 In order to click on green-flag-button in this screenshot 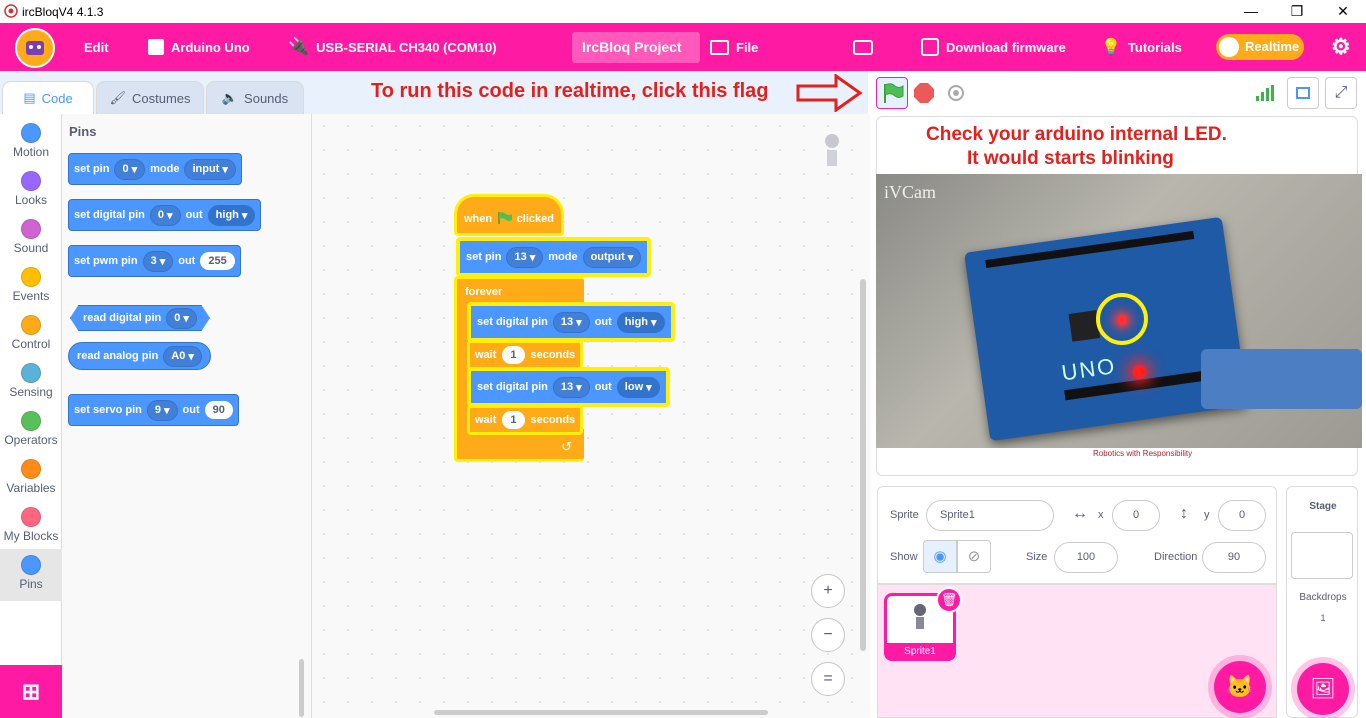, I will do `click(892, 93)`.